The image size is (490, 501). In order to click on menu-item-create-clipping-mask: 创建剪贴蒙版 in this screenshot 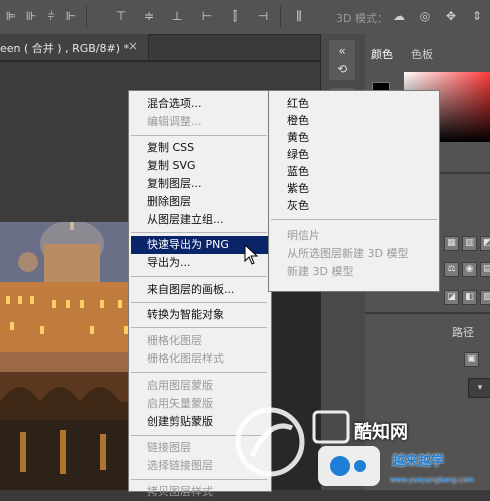, I will do `click(180, 422)`.